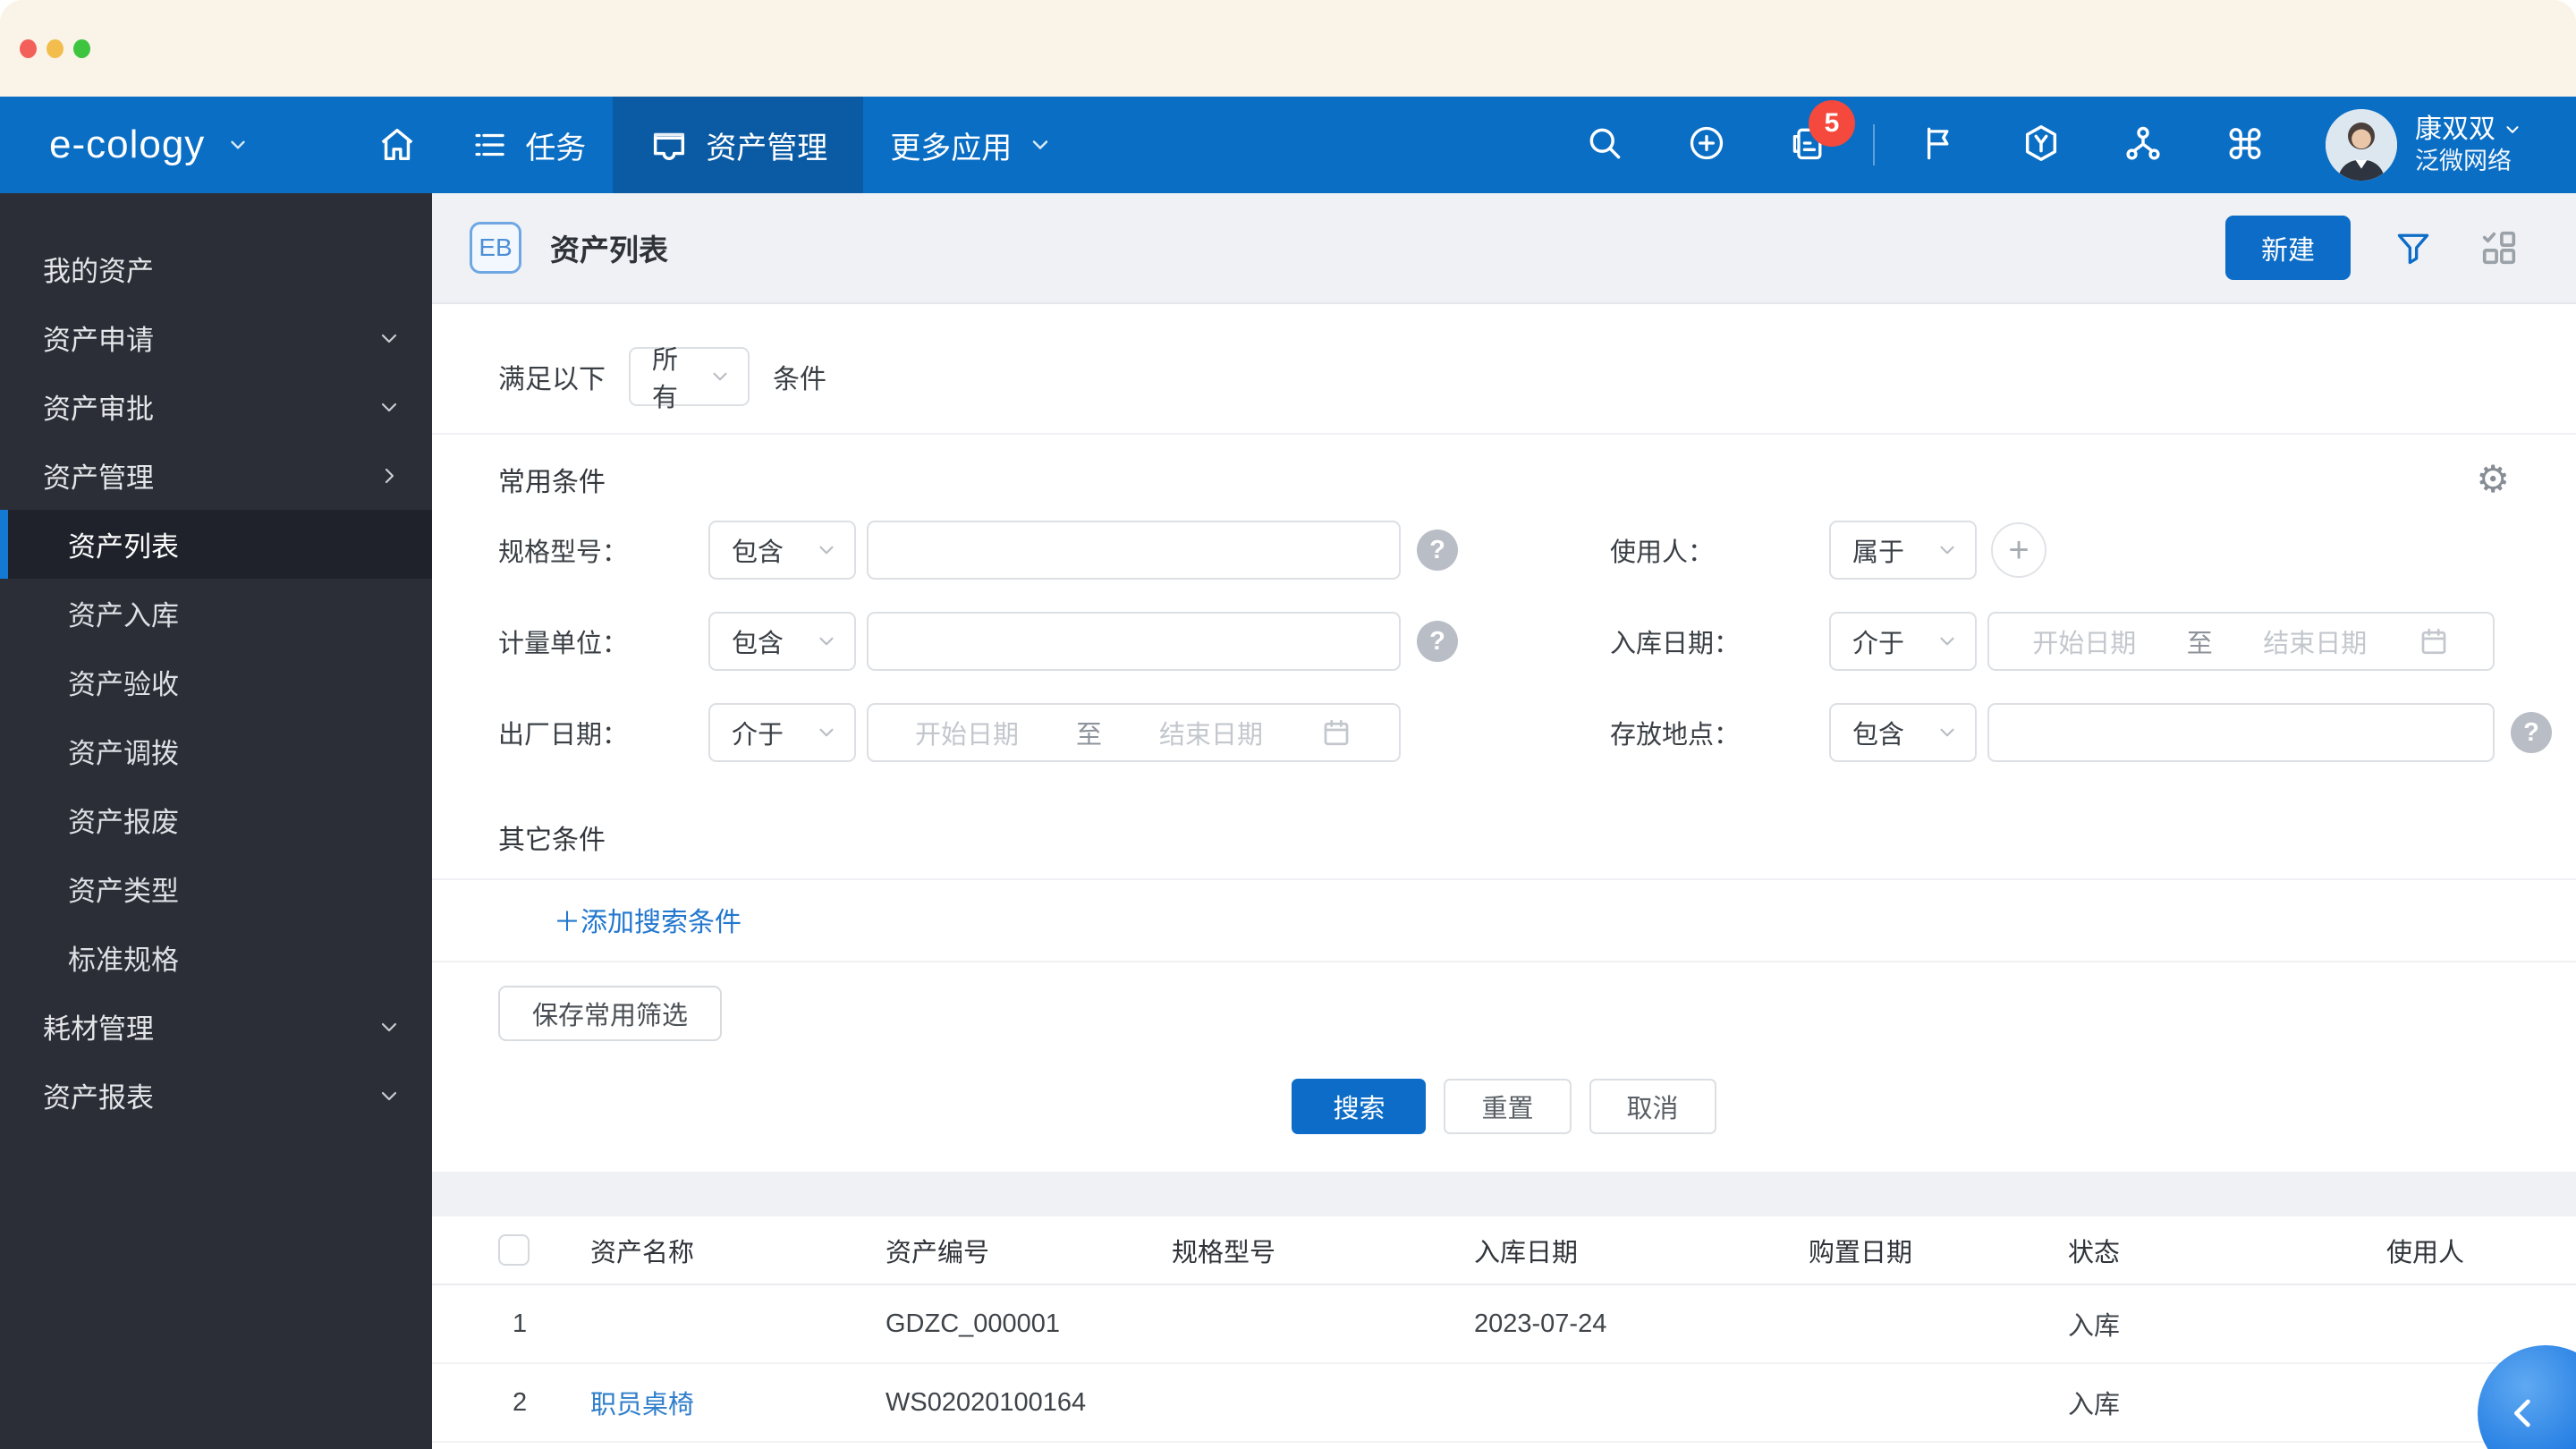 The width and height of the screenshot is (2576, 1449). Describe the element at coordinates (397, 145) in the screenshot. I see `nav-home` at that location.